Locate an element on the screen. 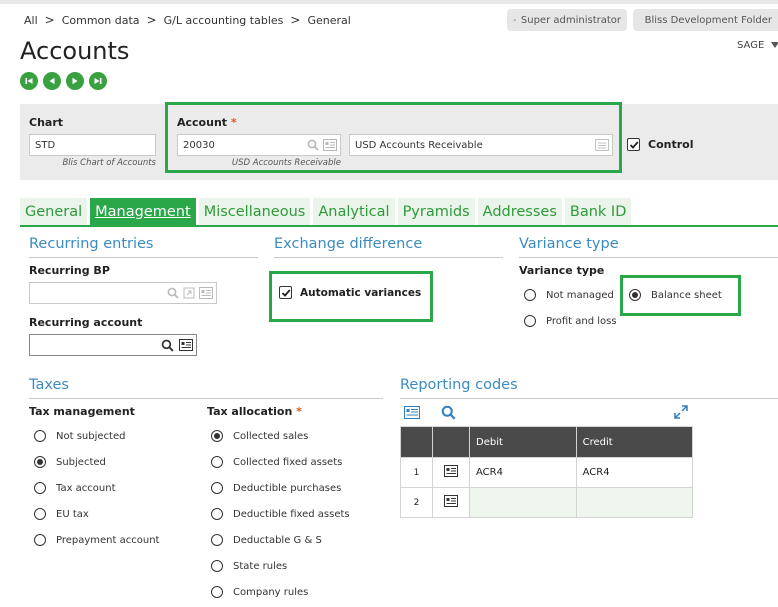  automatic-variances-label: Automatic variances is located at coordinates (361, 292).